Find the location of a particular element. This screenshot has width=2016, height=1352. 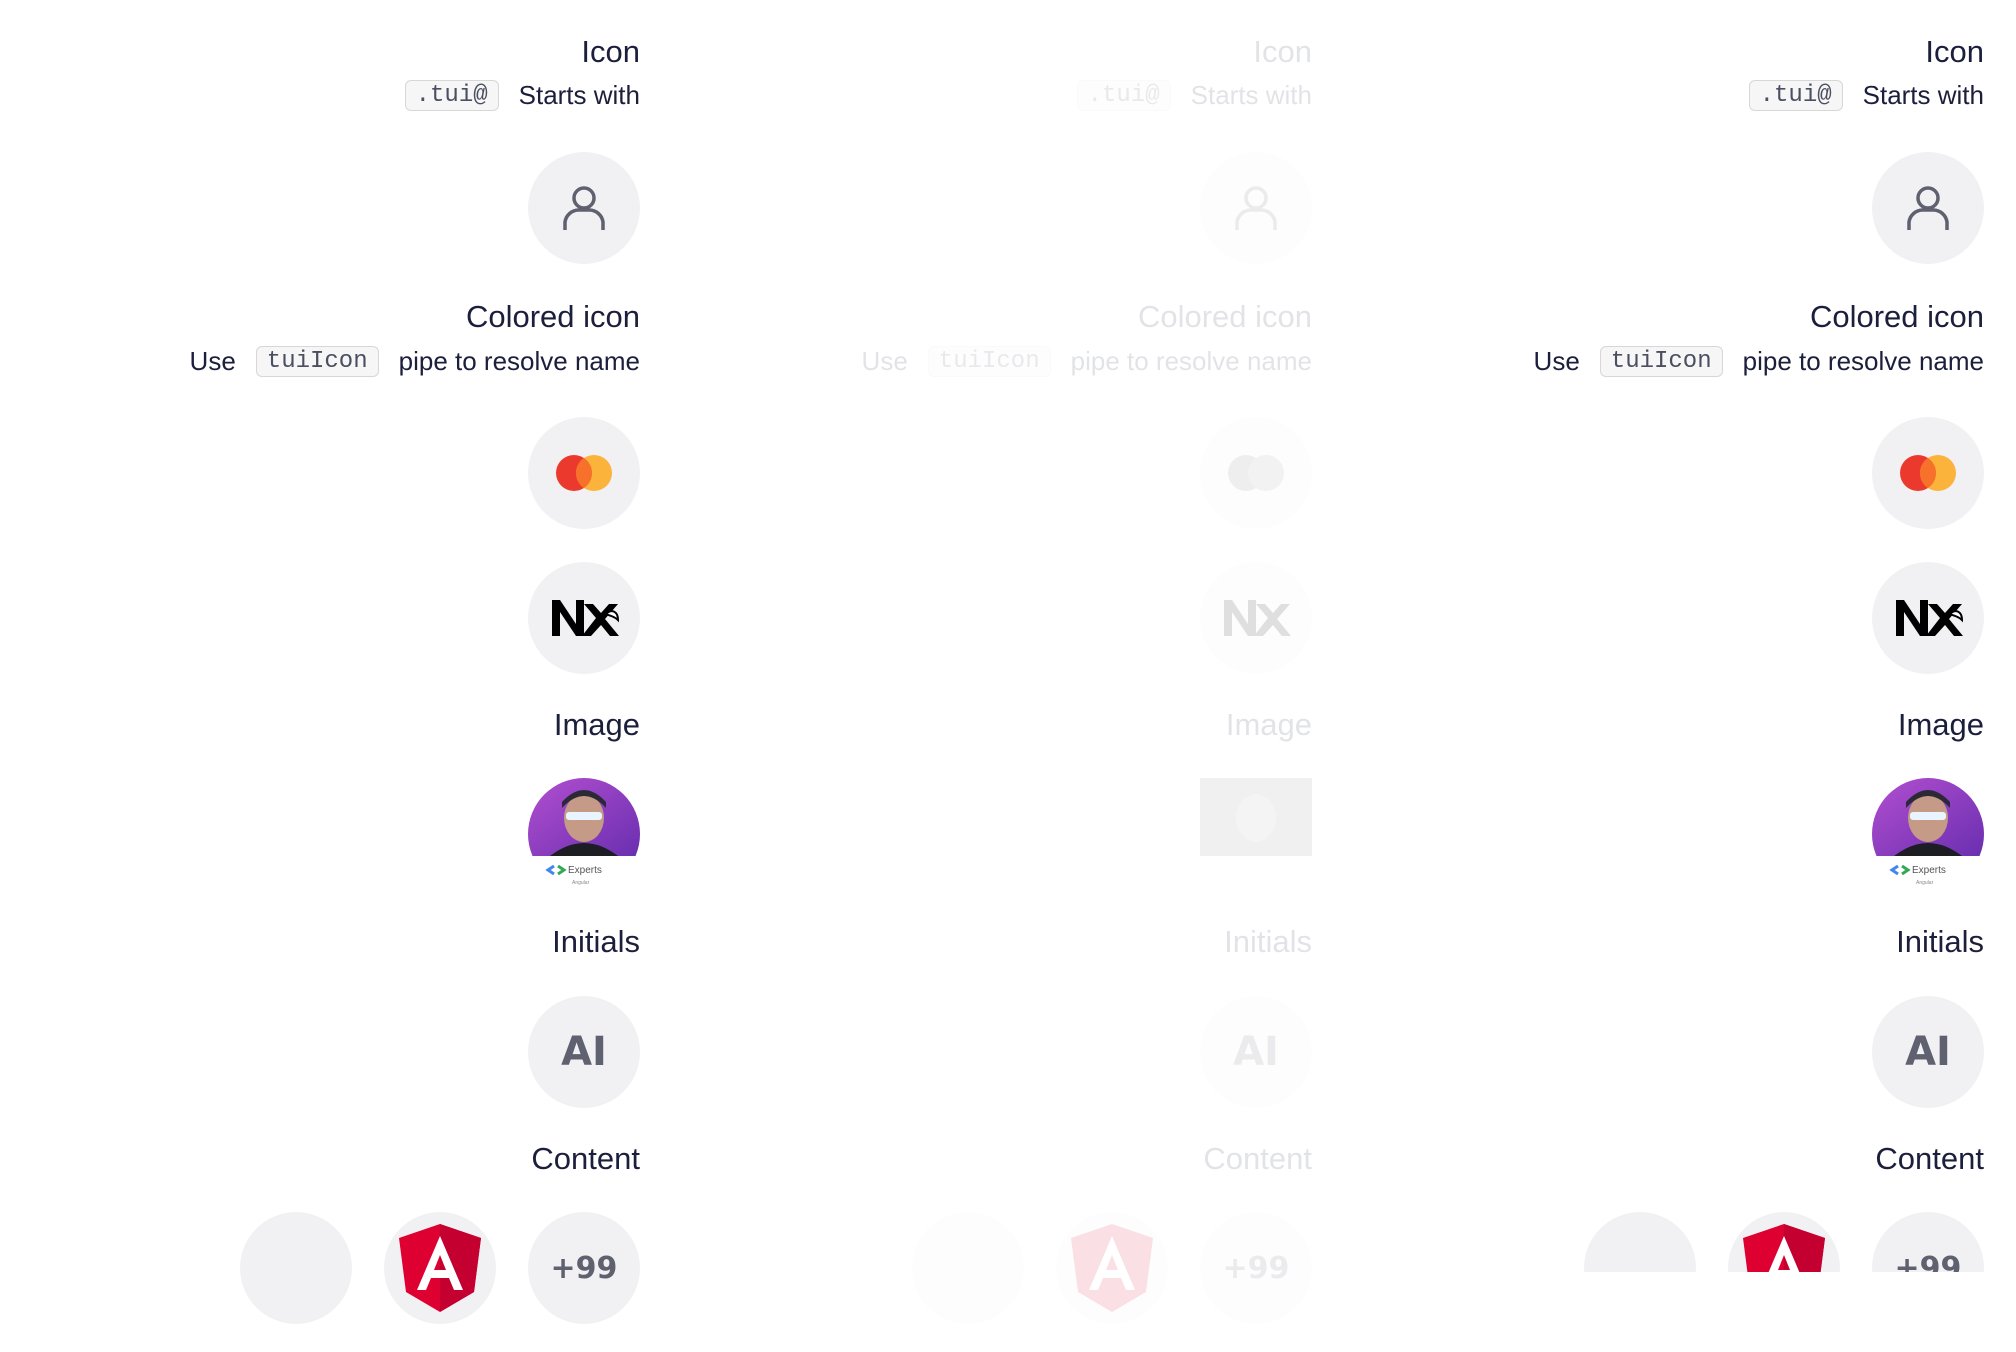

avatar-image is located at coordinates (1256, 834).